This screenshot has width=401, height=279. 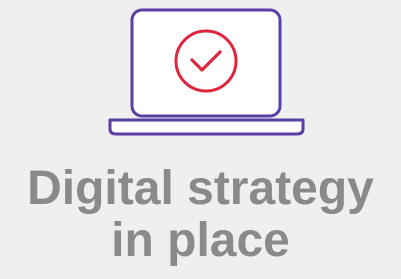 What do you see at coordinates (200, 240) in the screenshot?
I see `caption-line-2: in place` at bounding box center [200, 240].